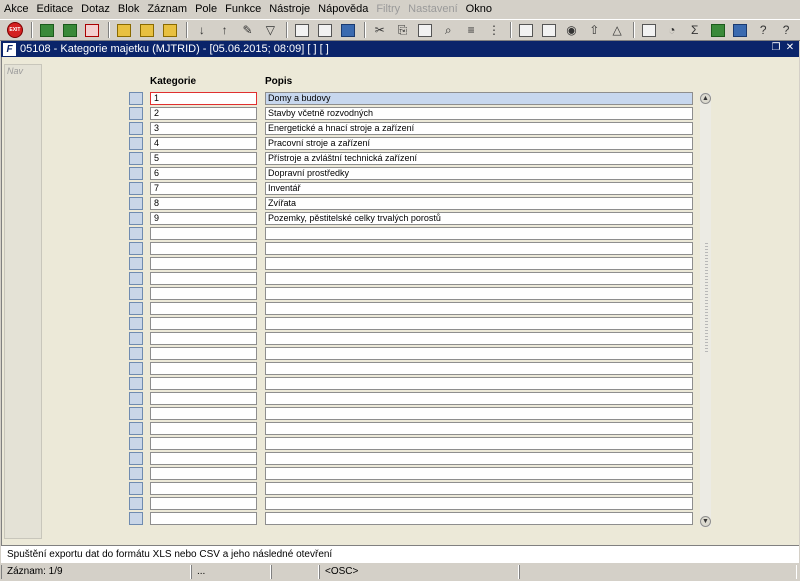  What do you see at coordinates (790, 48) in the screenshot?
I see `close-icon: ✕` at bounding box center [790, 48].